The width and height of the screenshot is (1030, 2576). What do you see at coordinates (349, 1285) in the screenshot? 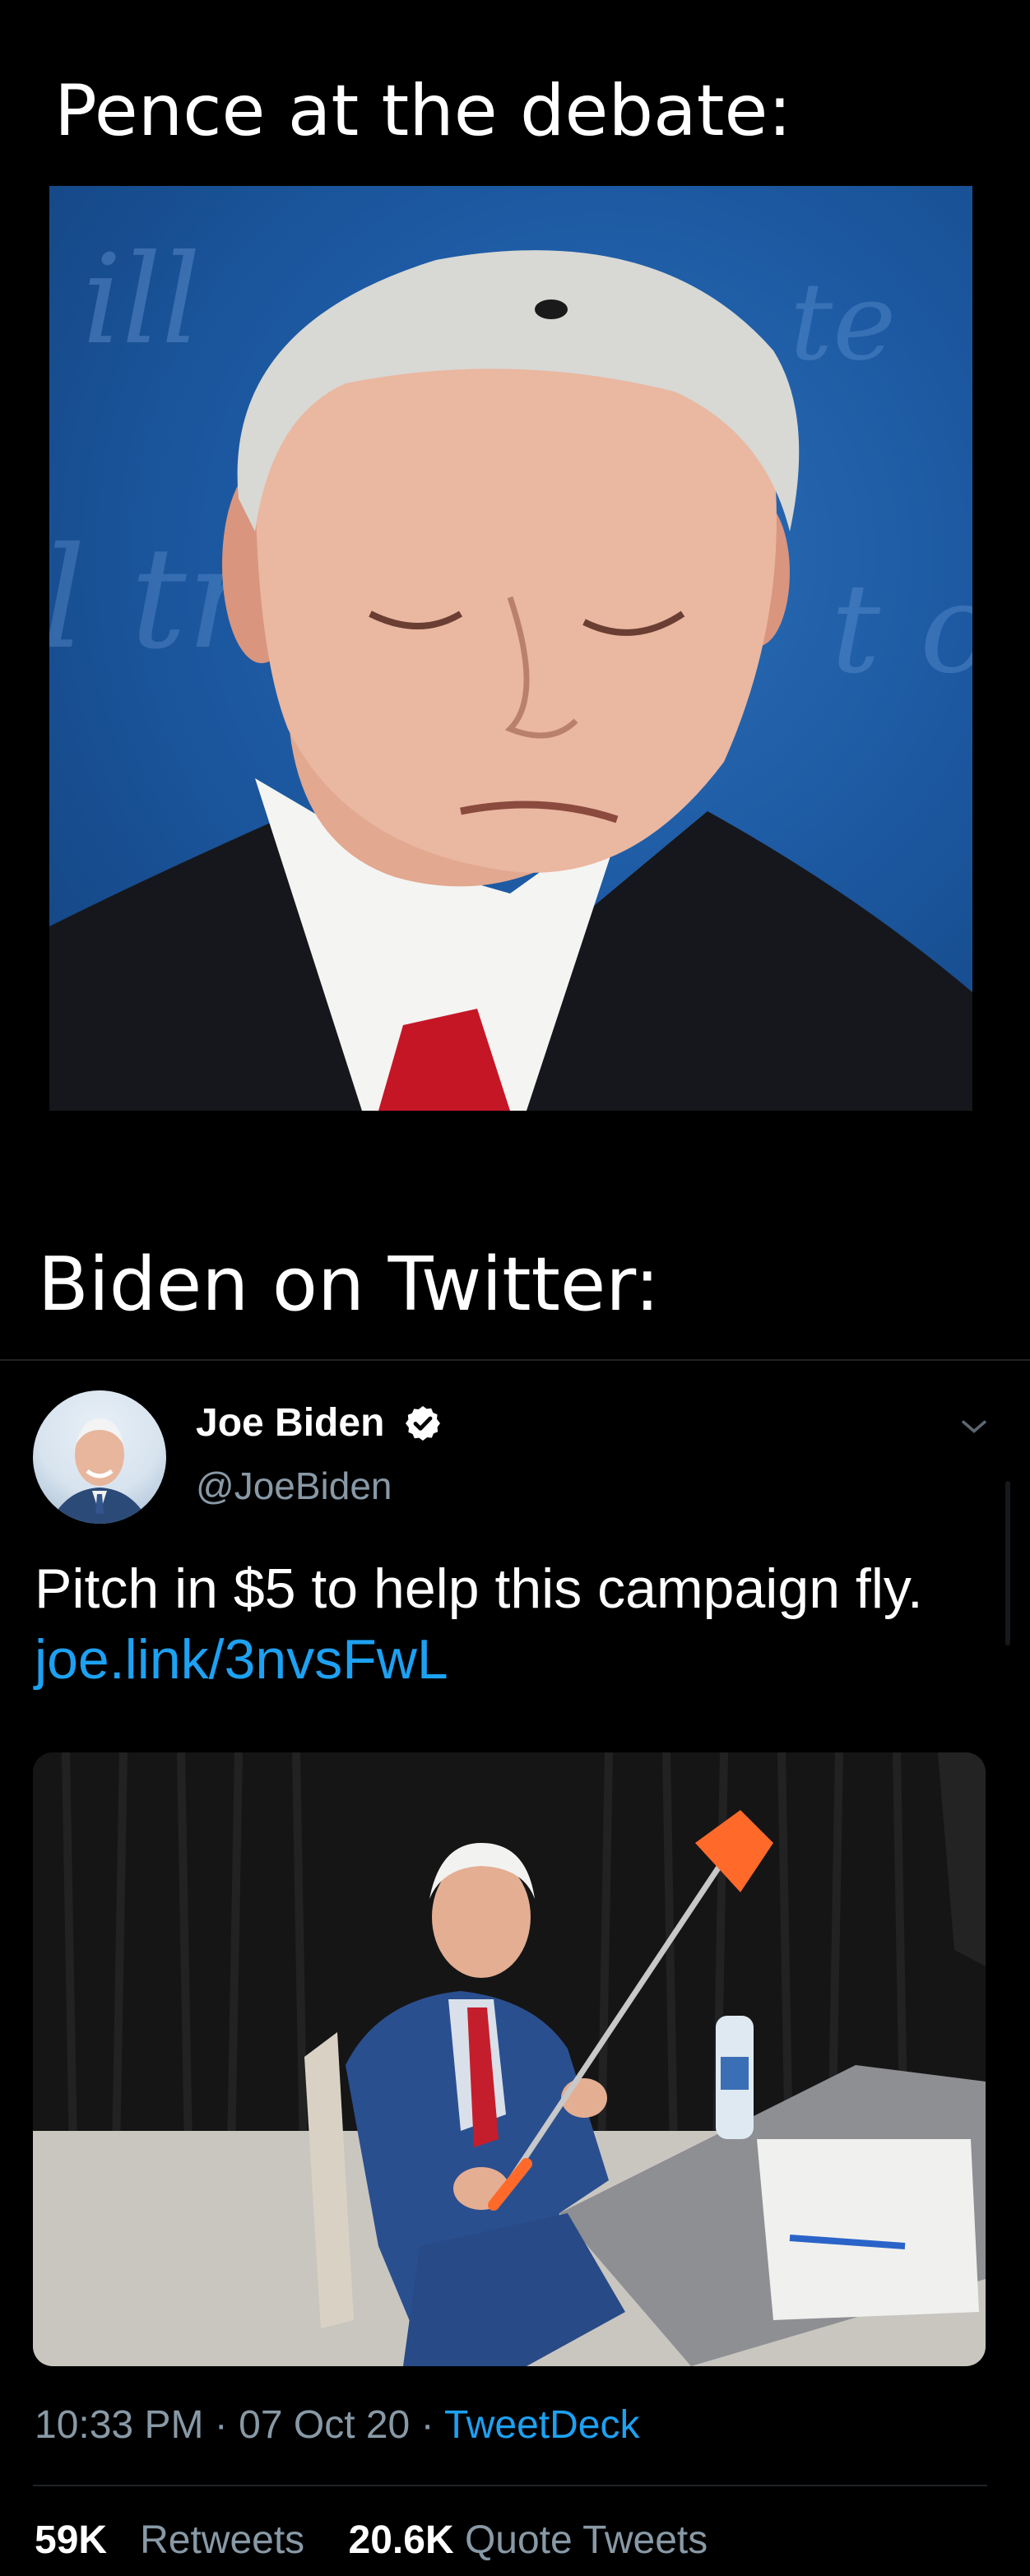
I see `meme-caption-bottom: Biden on Twitter:` at bounding box center [349, 1285].